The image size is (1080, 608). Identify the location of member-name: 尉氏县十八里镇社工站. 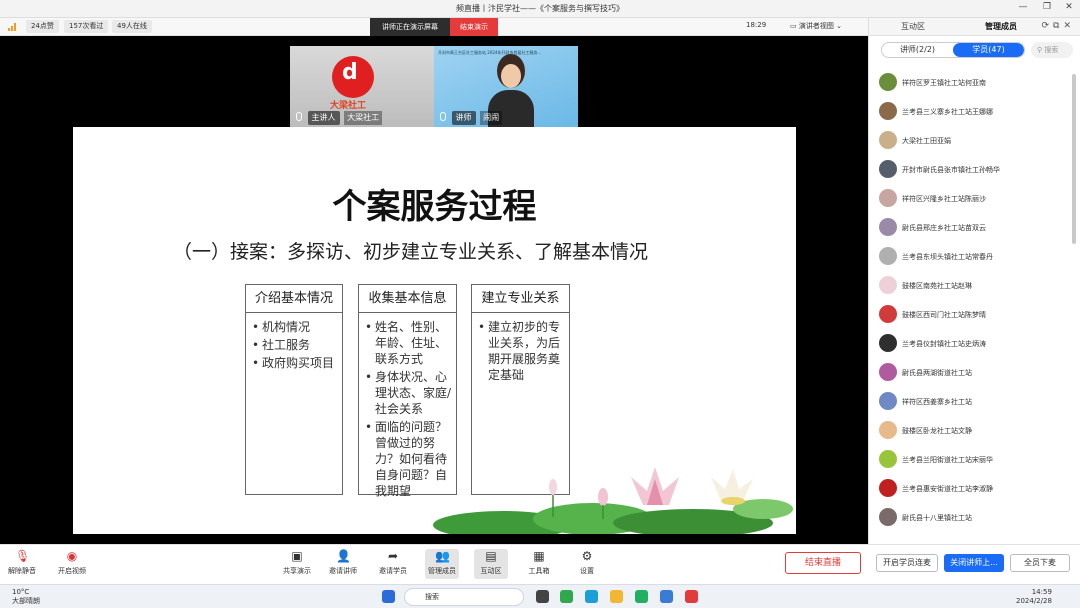
(937, 518).